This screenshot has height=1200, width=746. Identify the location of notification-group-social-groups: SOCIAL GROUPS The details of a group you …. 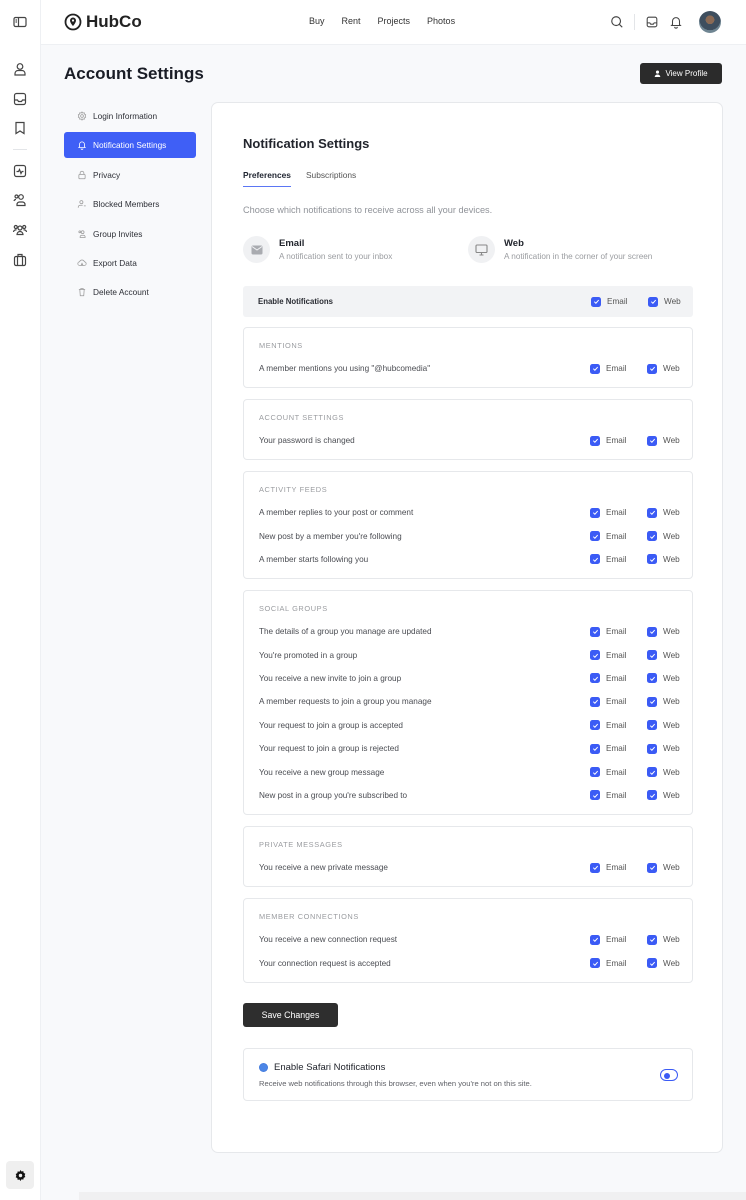
(468, 703).